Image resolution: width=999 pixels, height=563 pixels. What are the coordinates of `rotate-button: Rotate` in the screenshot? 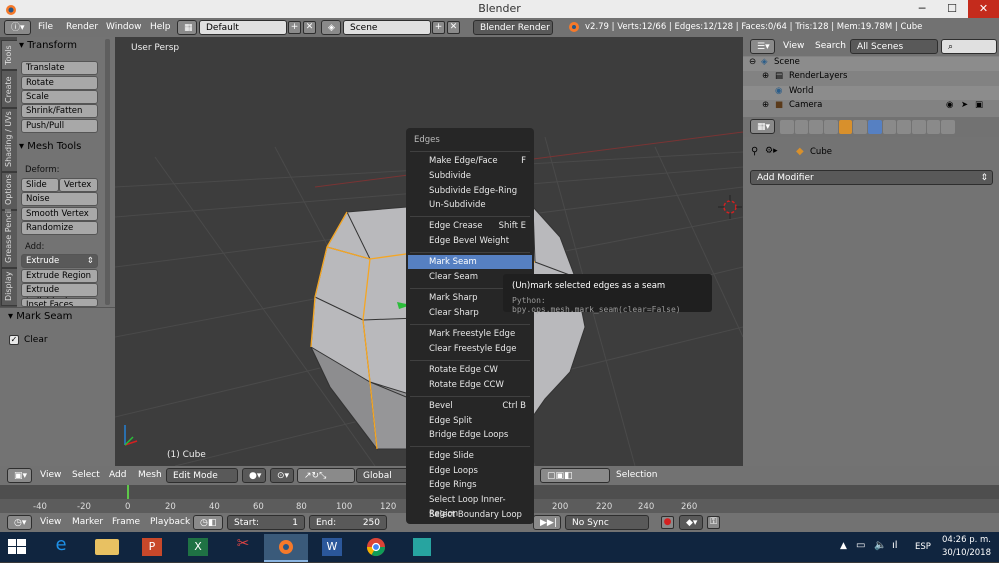 It's located at (59, 83).